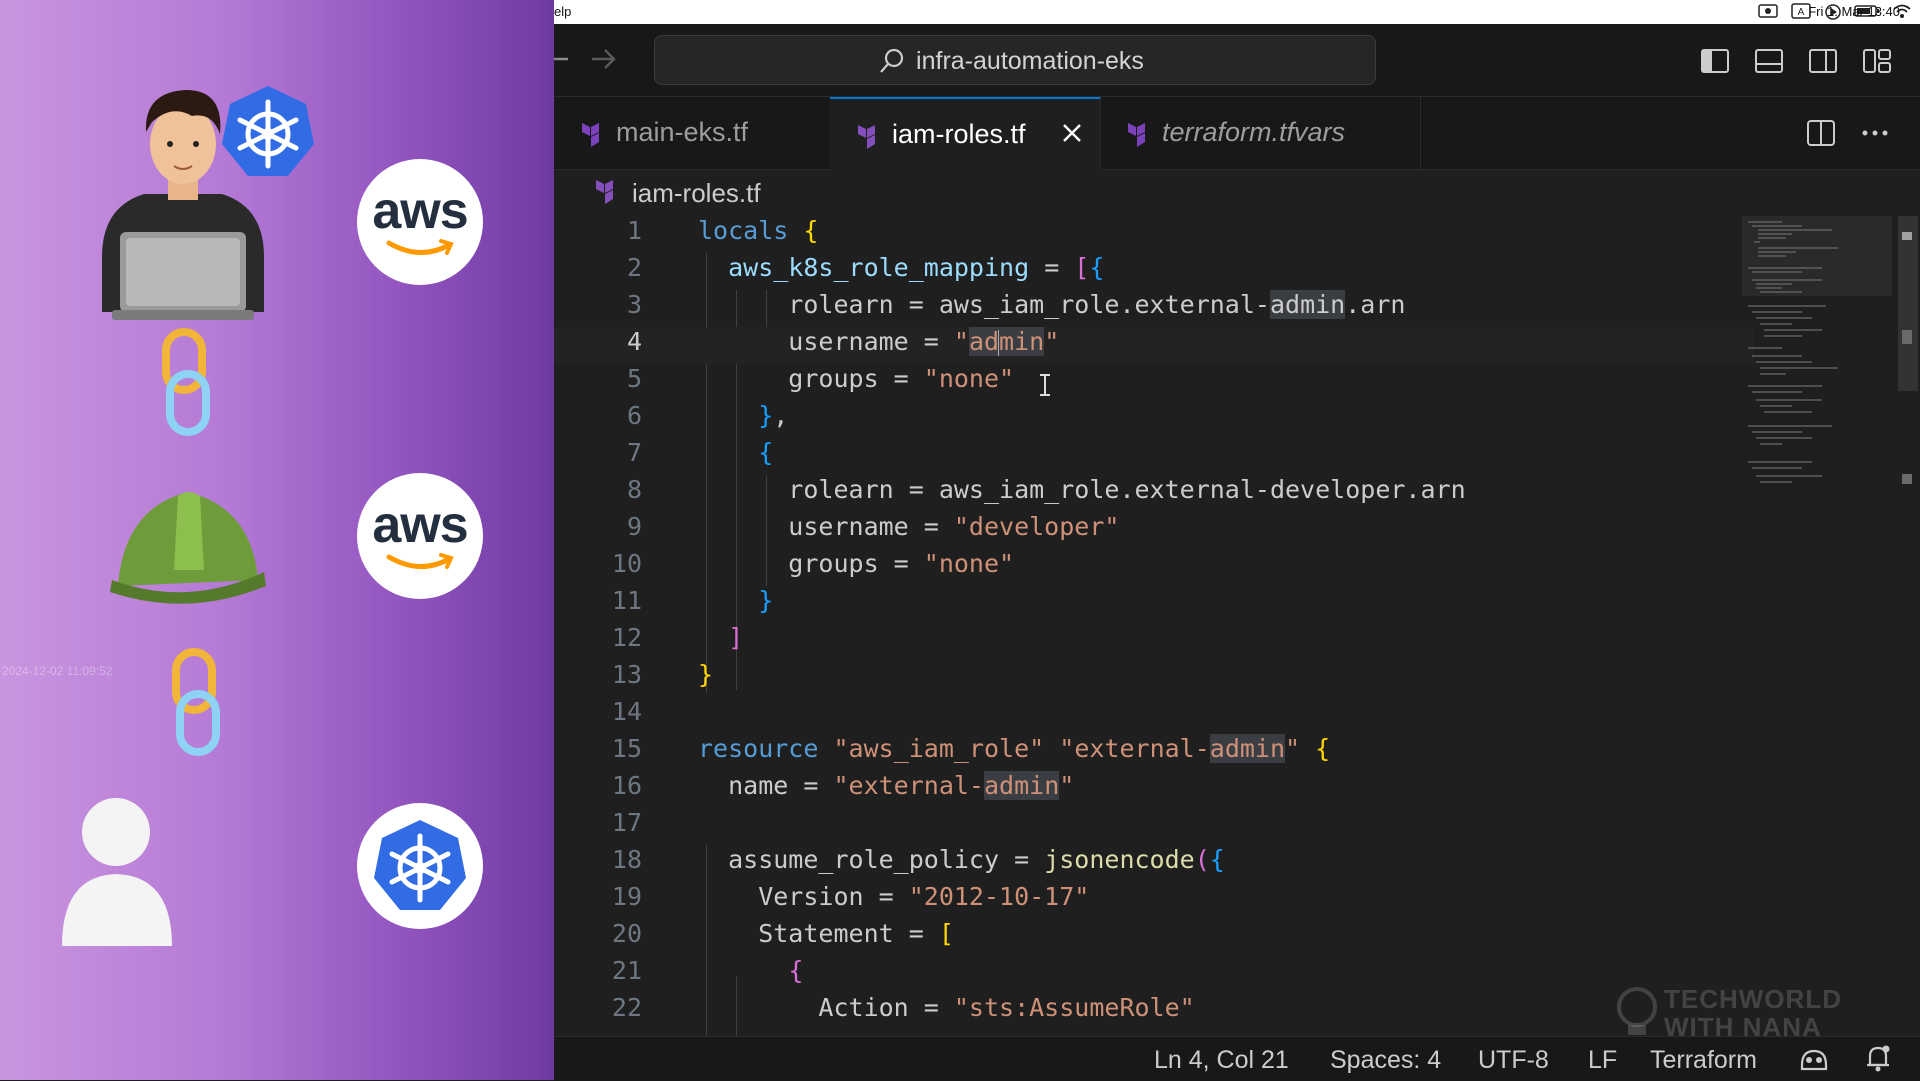 The height and width of the screenshot is (1081, 1920). What do you see at coordinates (1154, 678) in the screenshot?
I see `code-line: 13}` at bounding box center [1154, 678].